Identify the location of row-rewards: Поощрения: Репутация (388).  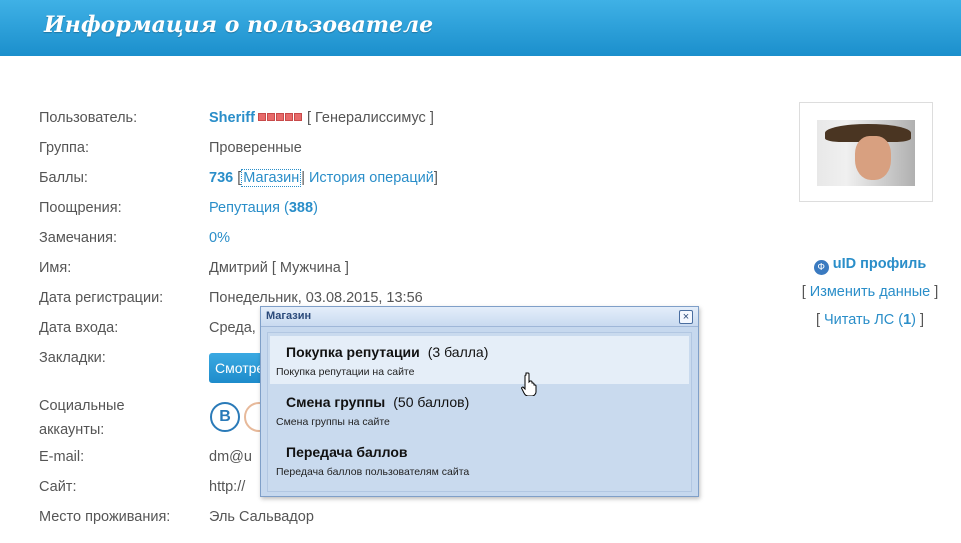
(390, 210).